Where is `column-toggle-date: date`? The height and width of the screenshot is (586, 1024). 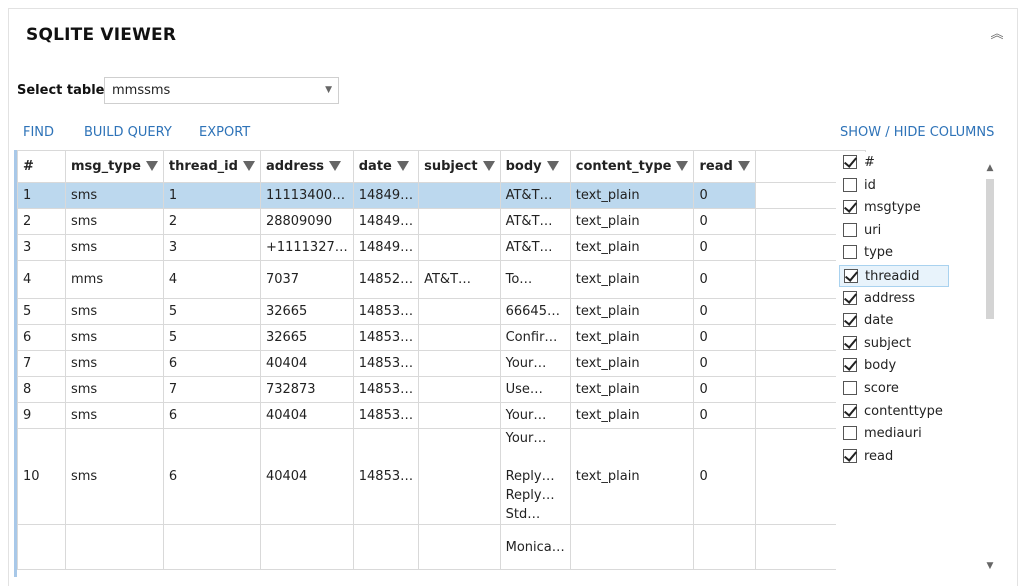 column-toggle-date: date is located at coordinates (894, 321).